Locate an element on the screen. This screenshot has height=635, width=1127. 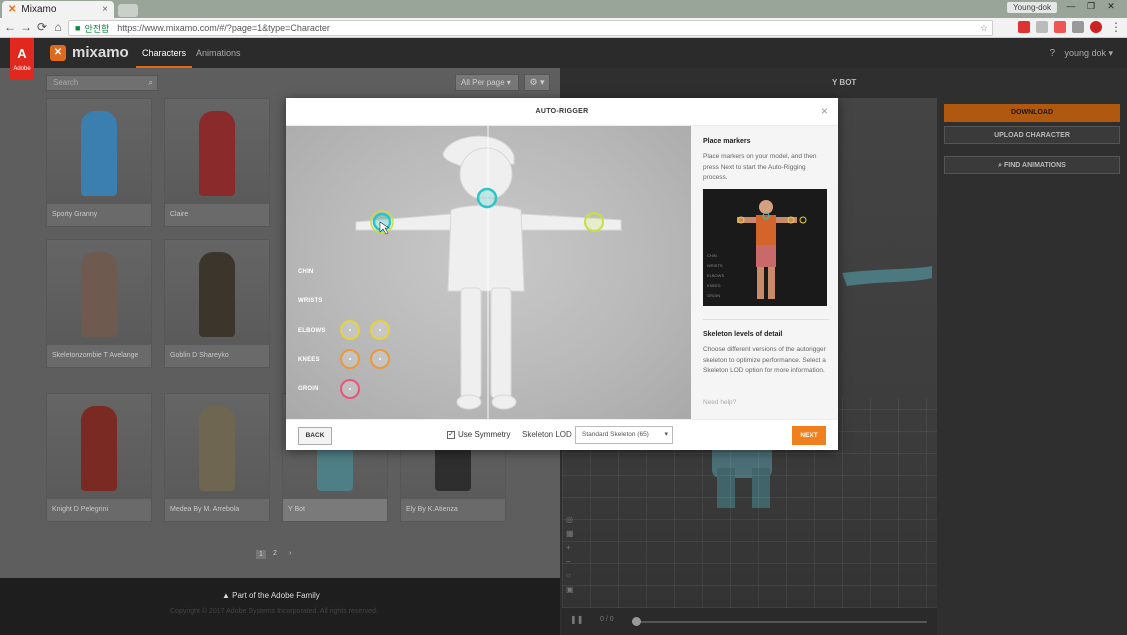
character-card: Medea By M. Arrebola is located at coordinates (217, 457).